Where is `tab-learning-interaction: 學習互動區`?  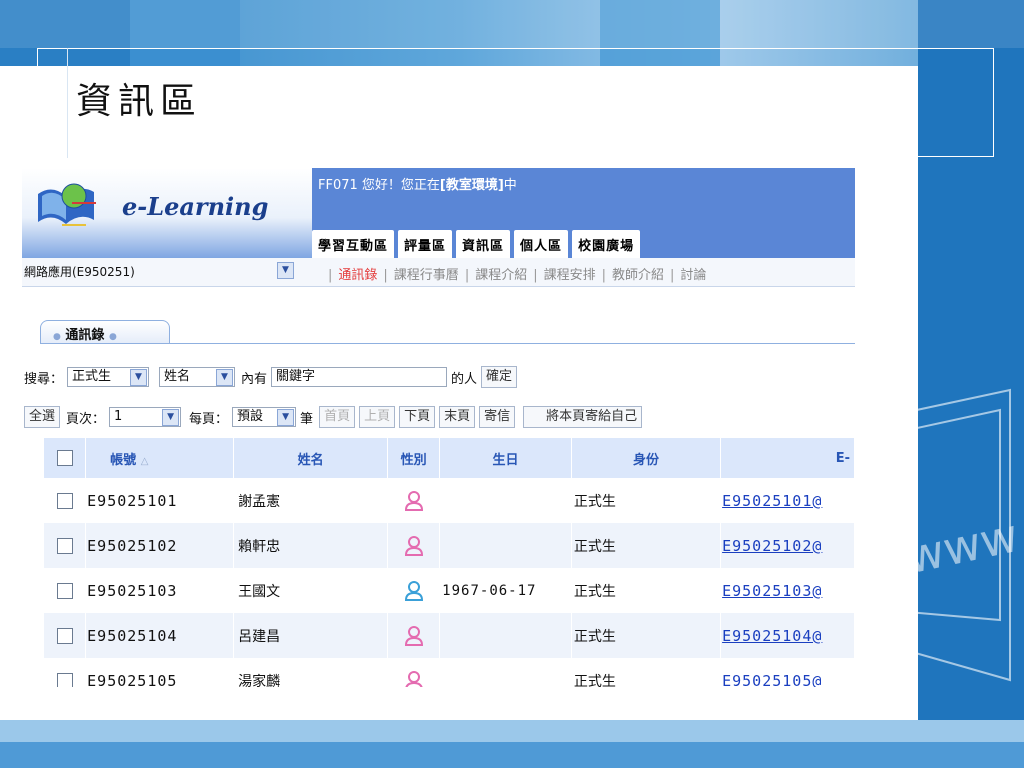
tab-learning-interaction: 學習互動區 is located at coordinates (353, 244).